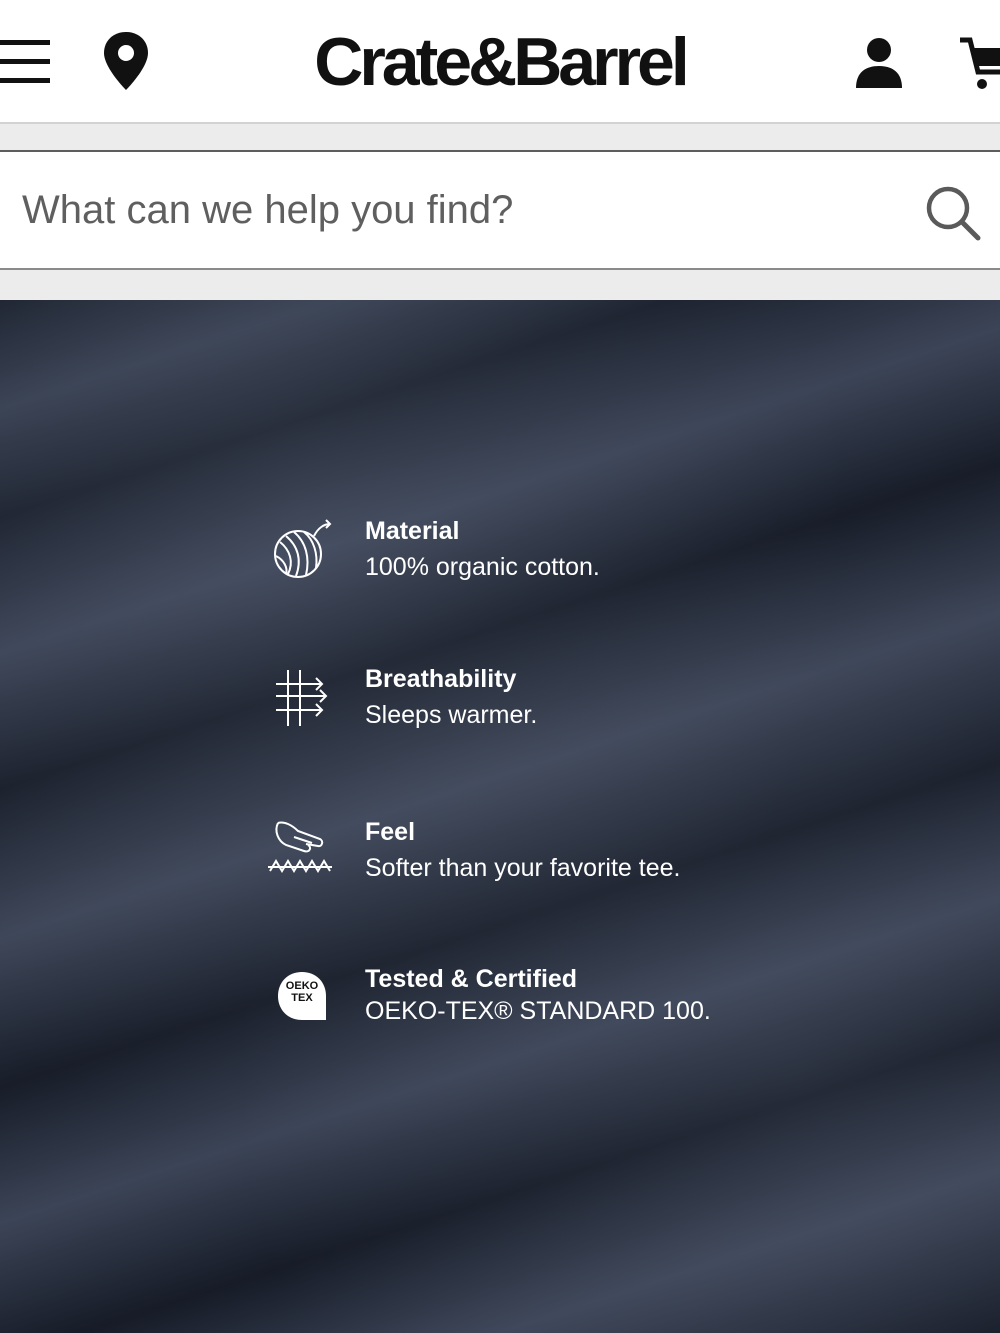 The image size is (1000, 1333). What do you see at coordinates (471, 979) in the screenshot?
I see `feature-title: Tested & Certified` at bounding box center [471, 979].